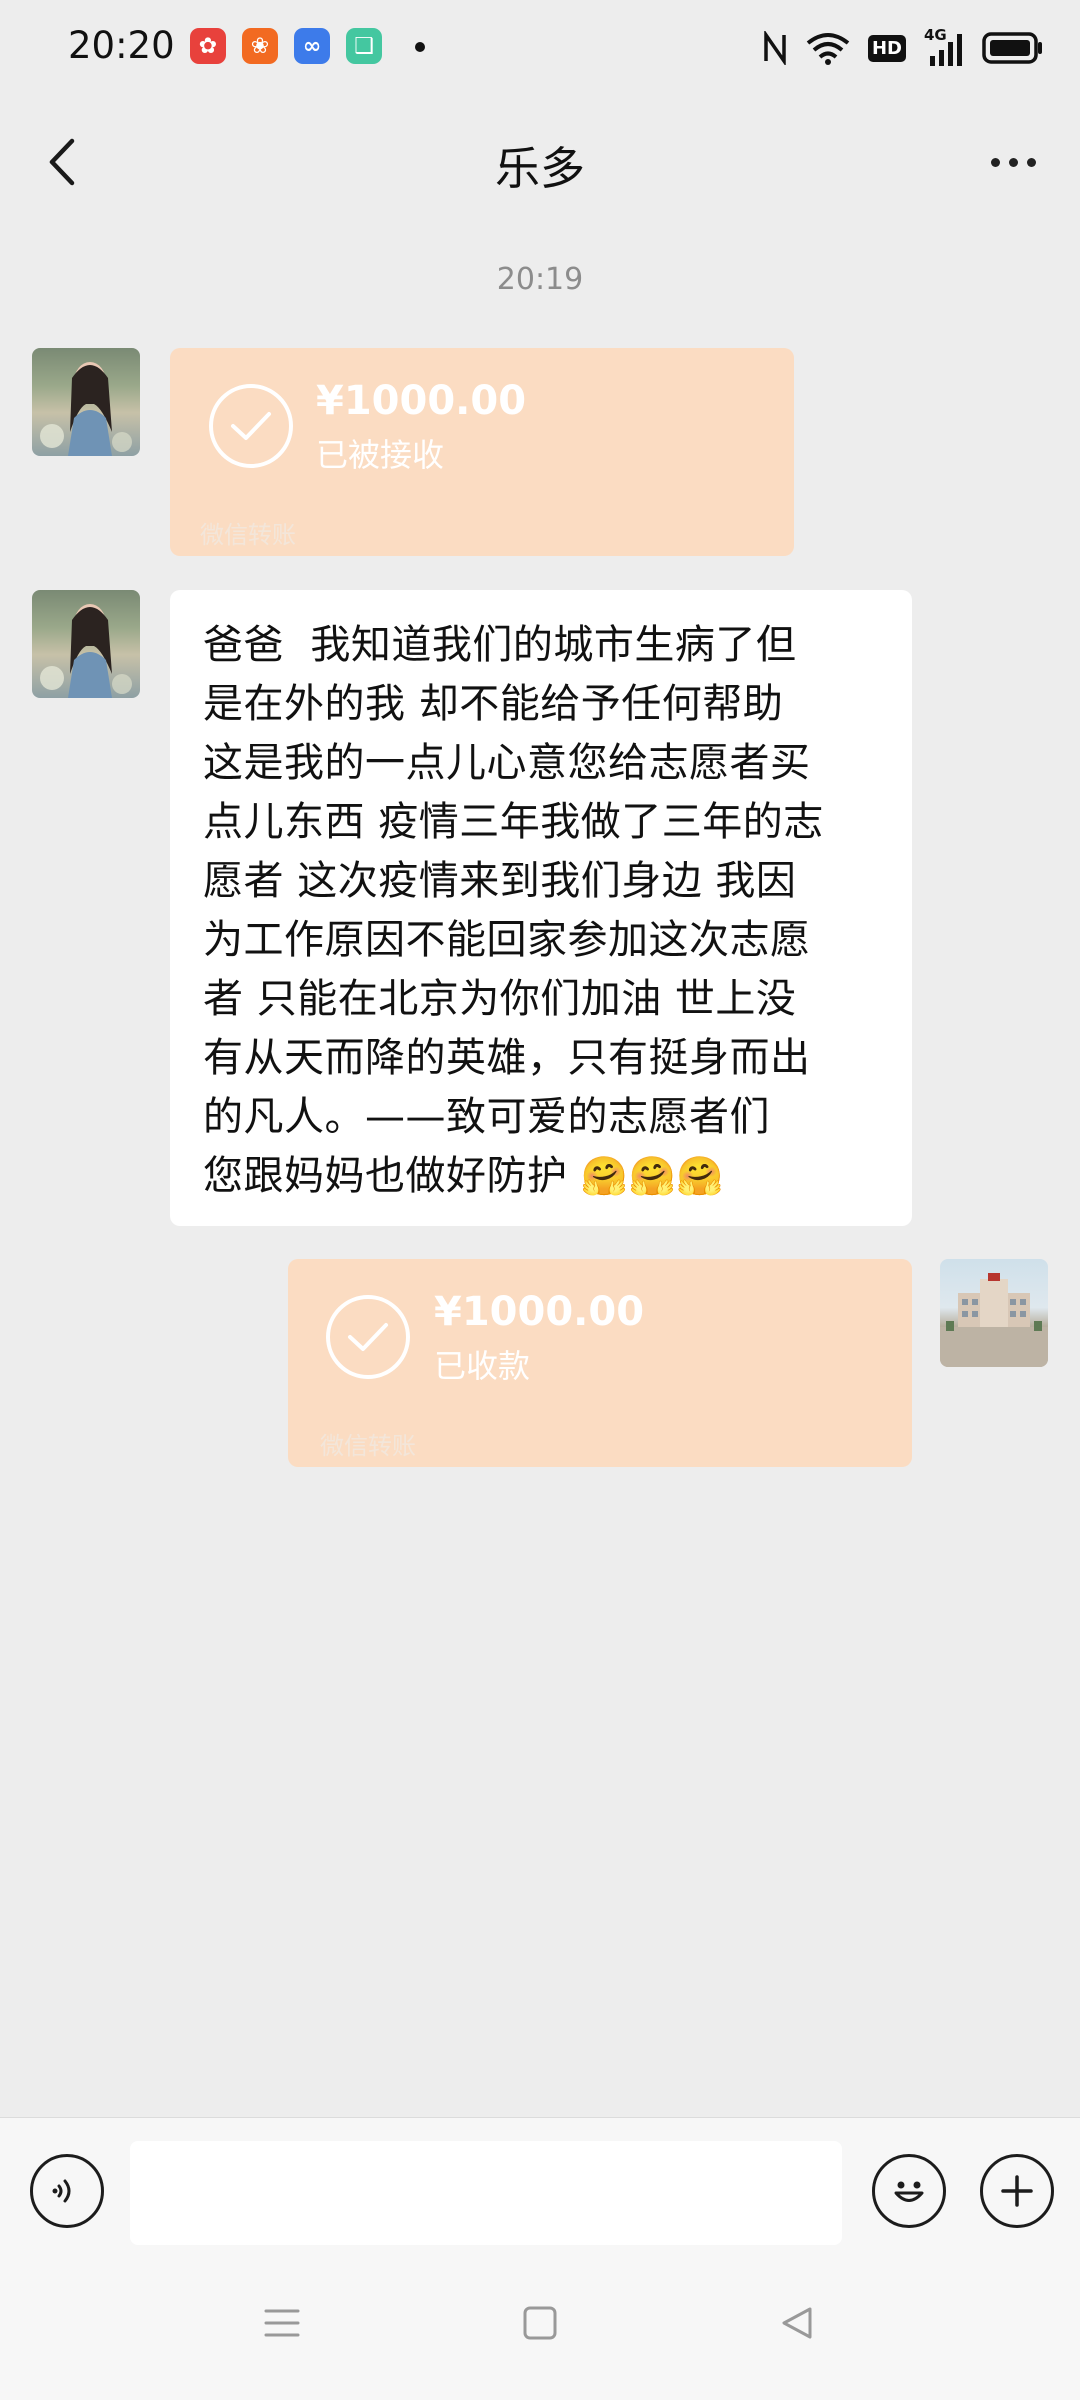  I want to click on app-green-icon: ❑, so click(364, 46).